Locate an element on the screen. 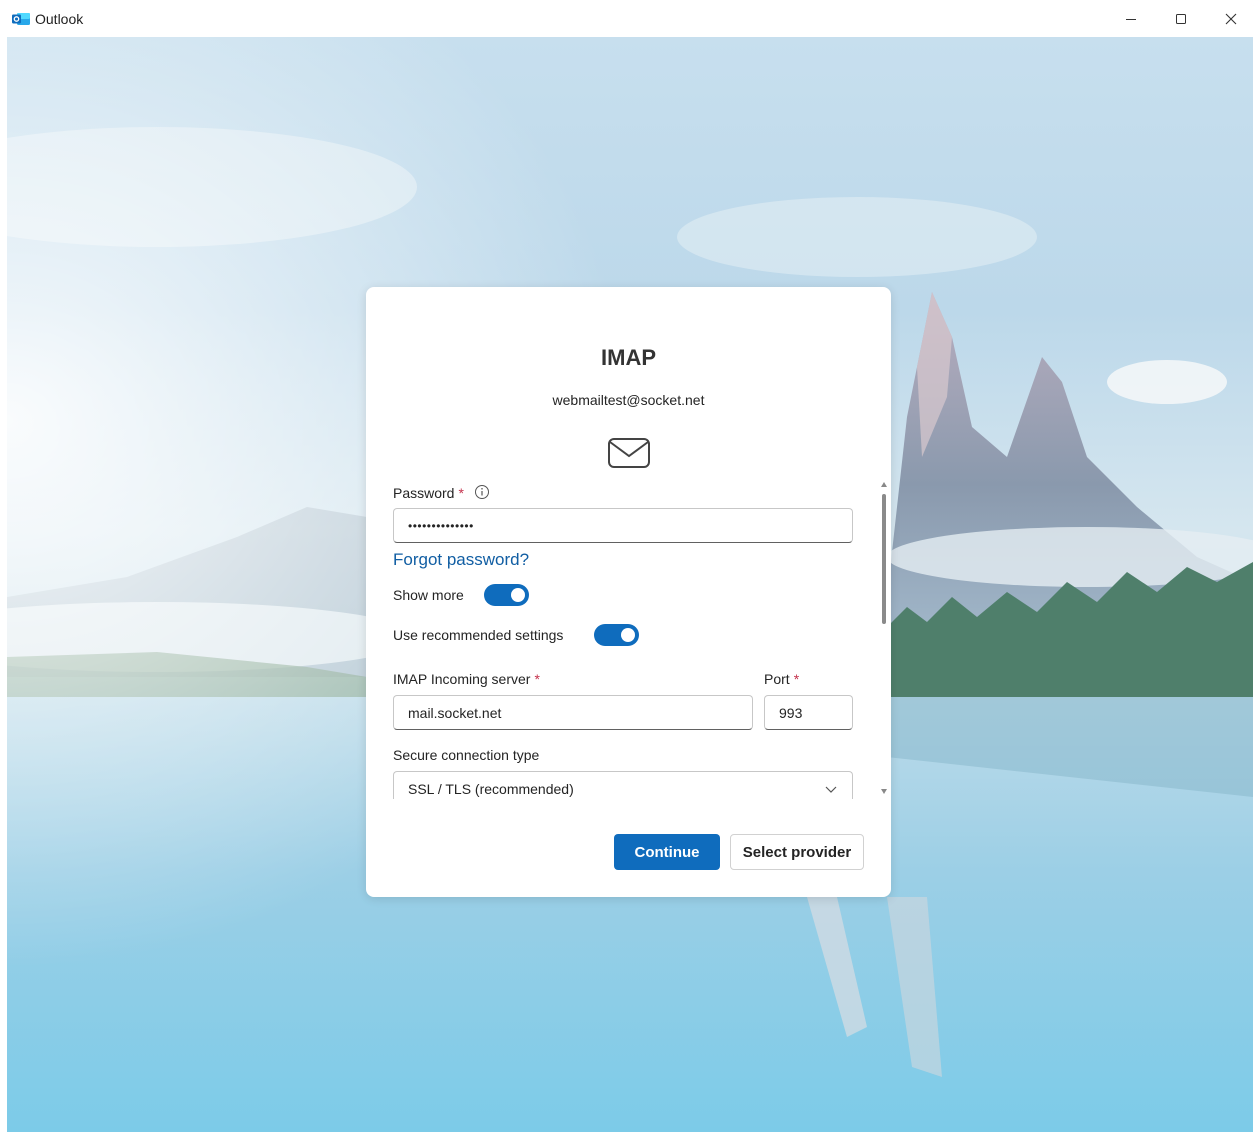 This screenshot has height=1132, width=1253. show-more-label: Show more is located at coordinates (428, 595).